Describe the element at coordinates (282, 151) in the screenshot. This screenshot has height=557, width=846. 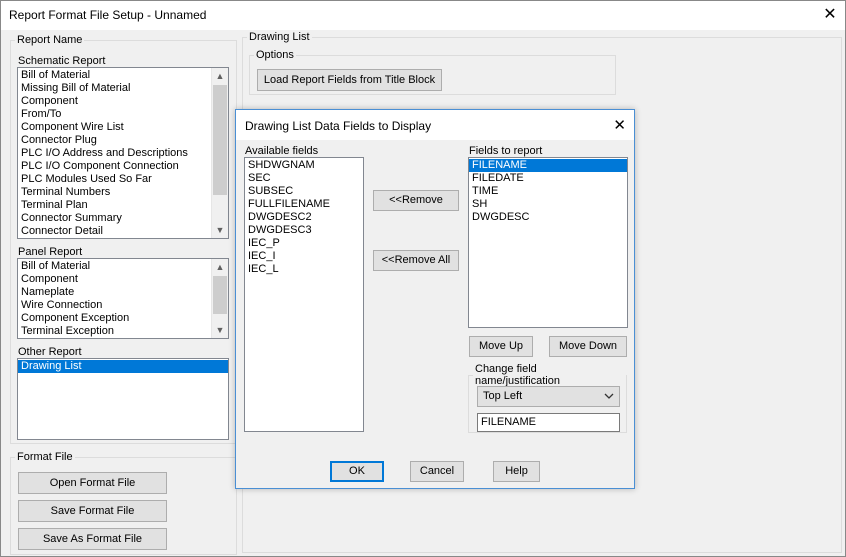
I see `available-fields-label: Available fields` at that location.